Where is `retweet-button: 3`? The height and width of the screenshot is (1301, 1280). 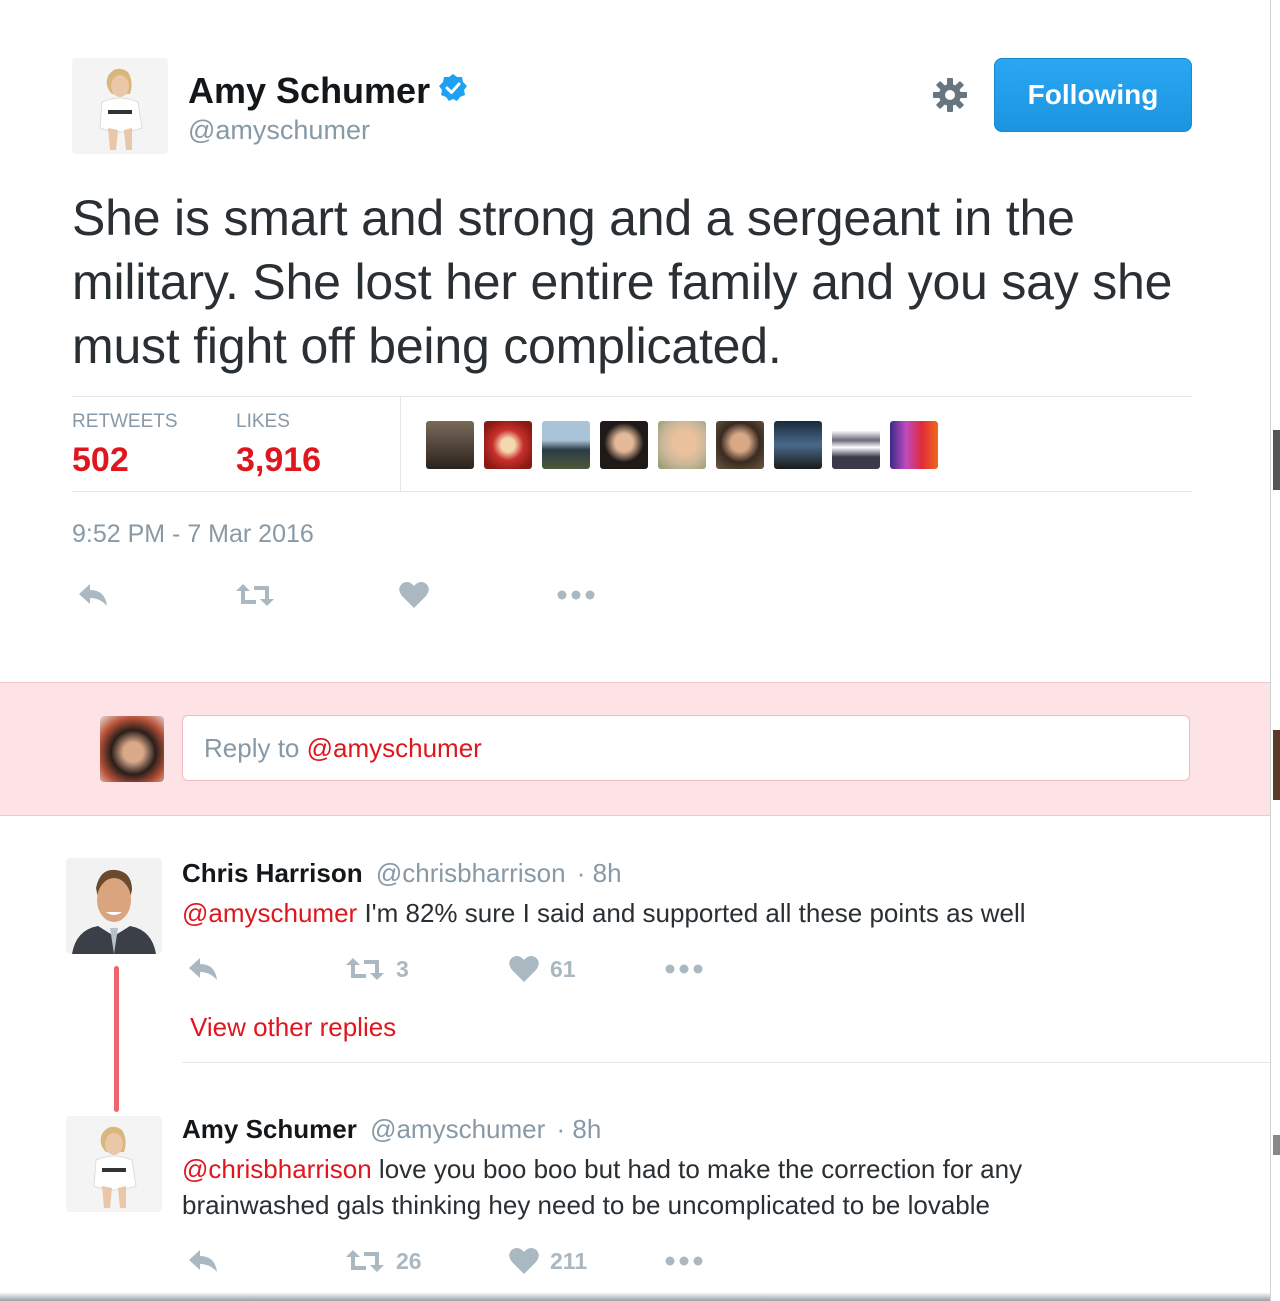 retweet-button: 3 is located at coordinates (376, 969).